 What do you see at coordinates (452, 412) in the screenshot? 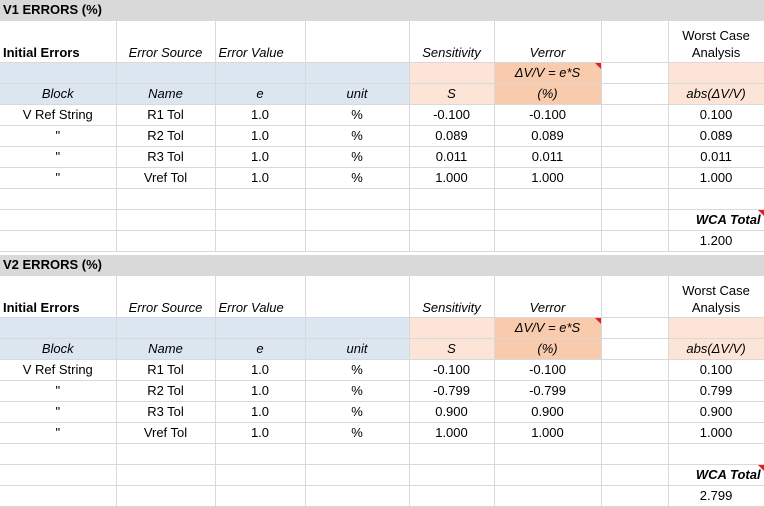
I see `cell-sensitivity: 0.900` at bounding box center [452, 412].